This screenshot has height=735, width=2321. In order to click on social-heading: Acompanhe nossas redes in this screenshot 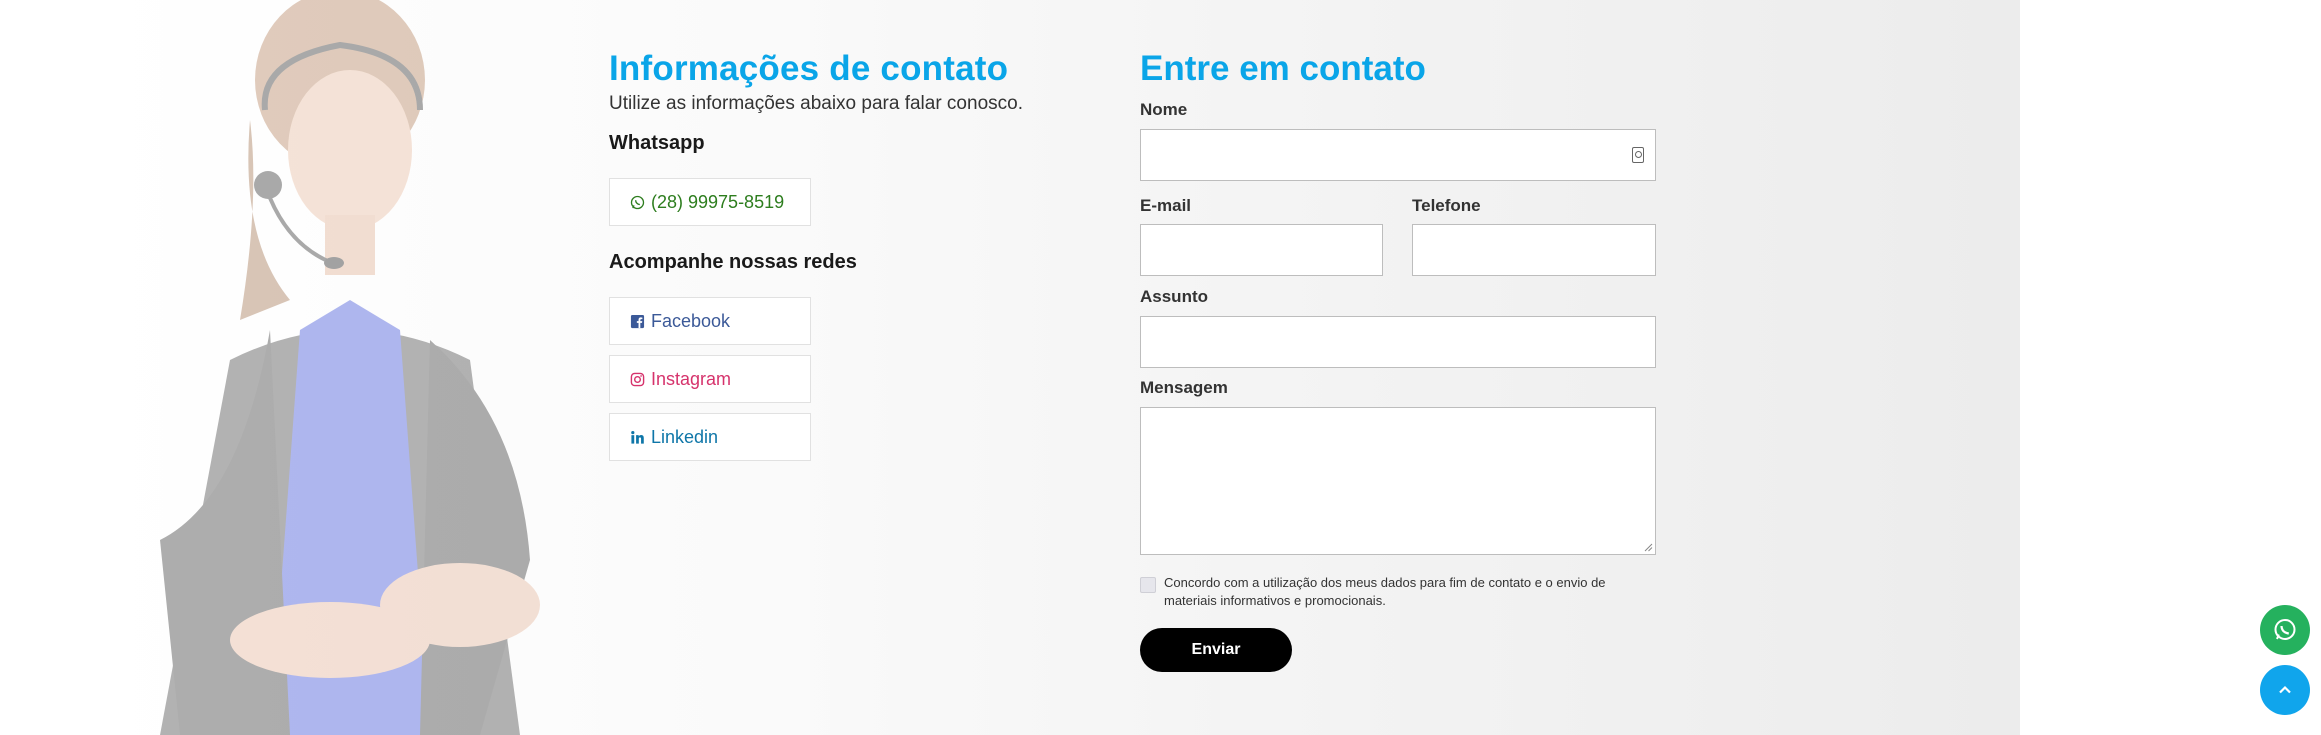, I will do `click(733, 262)`.